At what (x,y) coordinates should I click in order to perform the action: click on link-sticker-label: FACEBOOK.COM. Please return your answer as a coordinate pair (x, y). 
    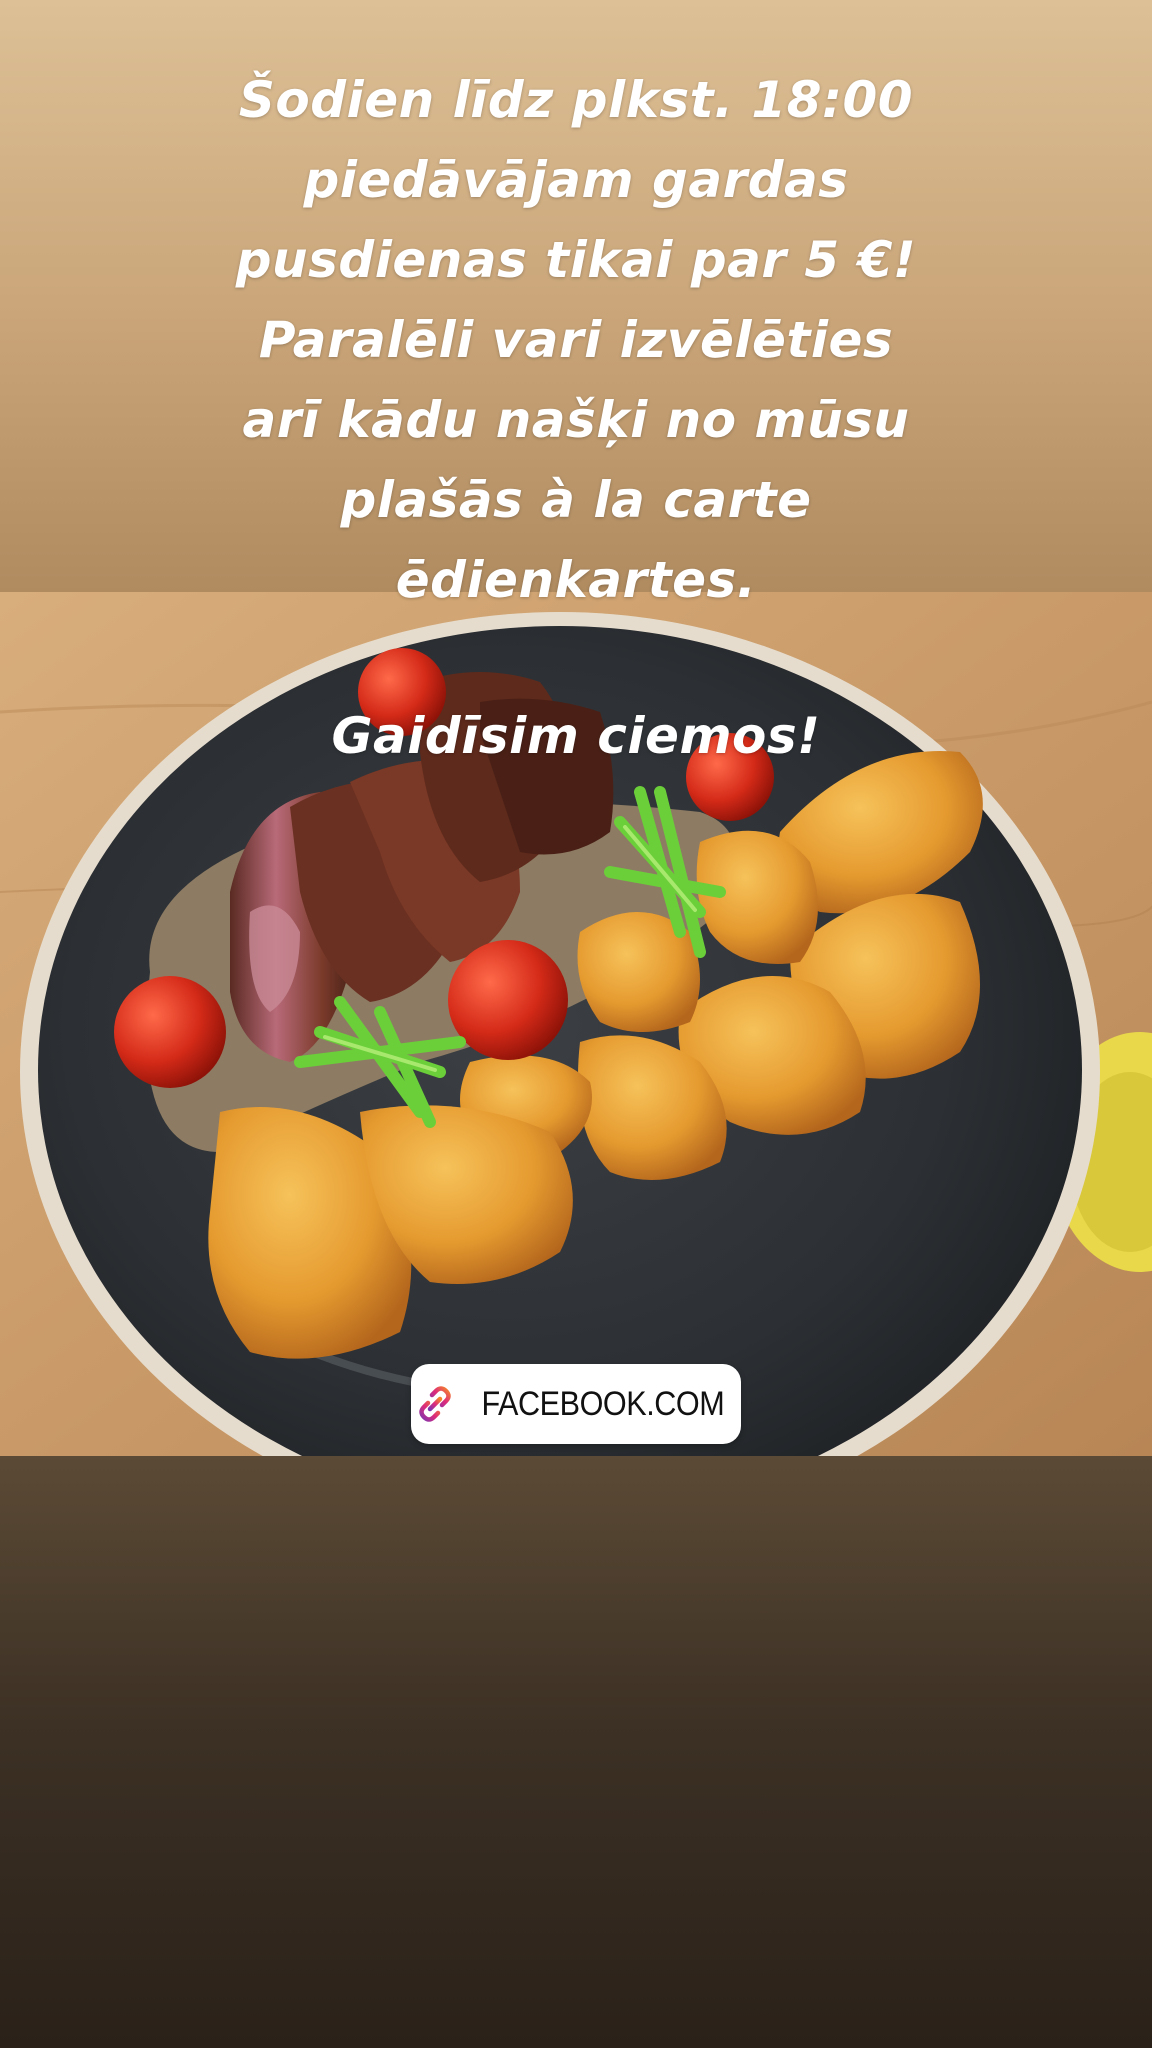
    Looking at the image, I should click on (603, 1403).